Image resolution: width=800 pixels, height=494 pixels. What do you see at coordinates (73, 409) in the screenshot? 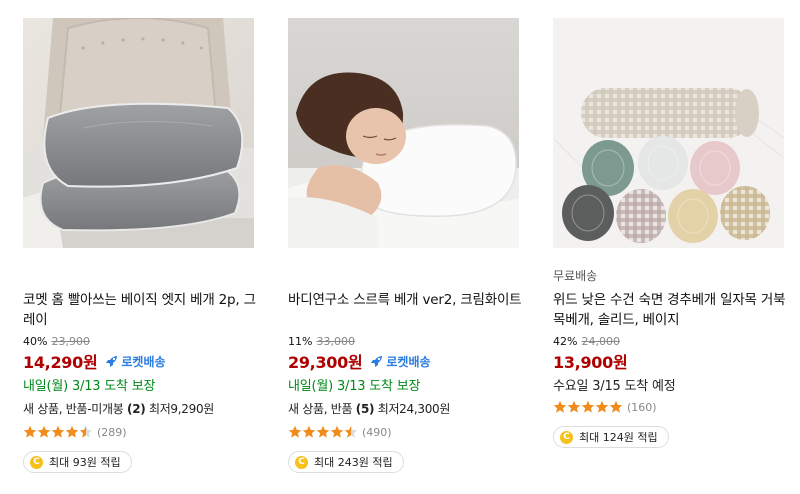
I see `offers-prefix: 새 상품, 반품-미개봉` at bounding box center [73, 409].